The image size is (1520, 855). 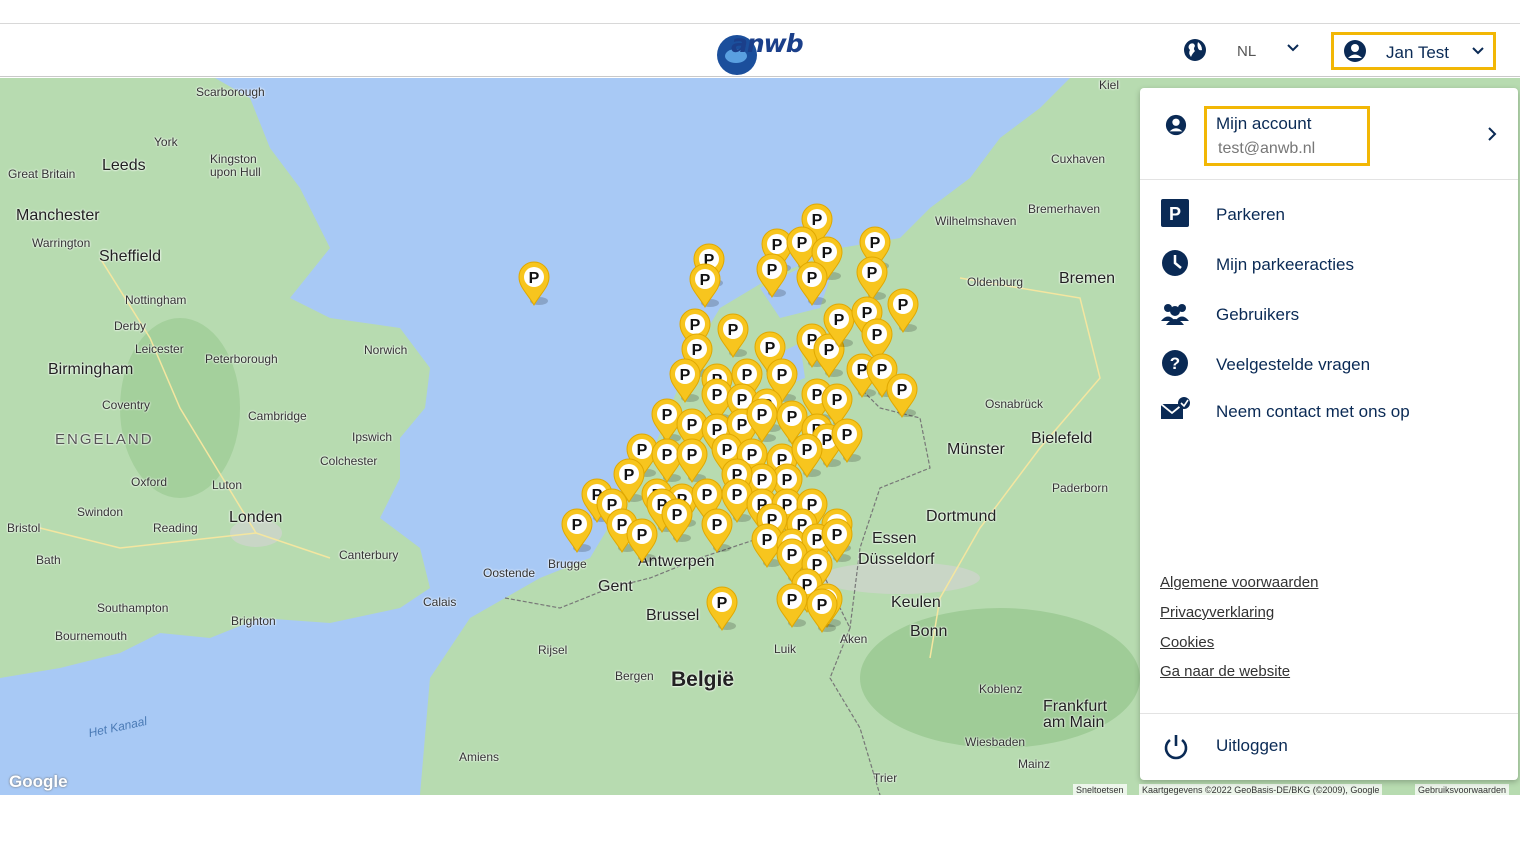 What do you see at coordinates (126, 405) in the screenshot?
I see `map-place-label: Coventry` at bounding box center [126, 405].